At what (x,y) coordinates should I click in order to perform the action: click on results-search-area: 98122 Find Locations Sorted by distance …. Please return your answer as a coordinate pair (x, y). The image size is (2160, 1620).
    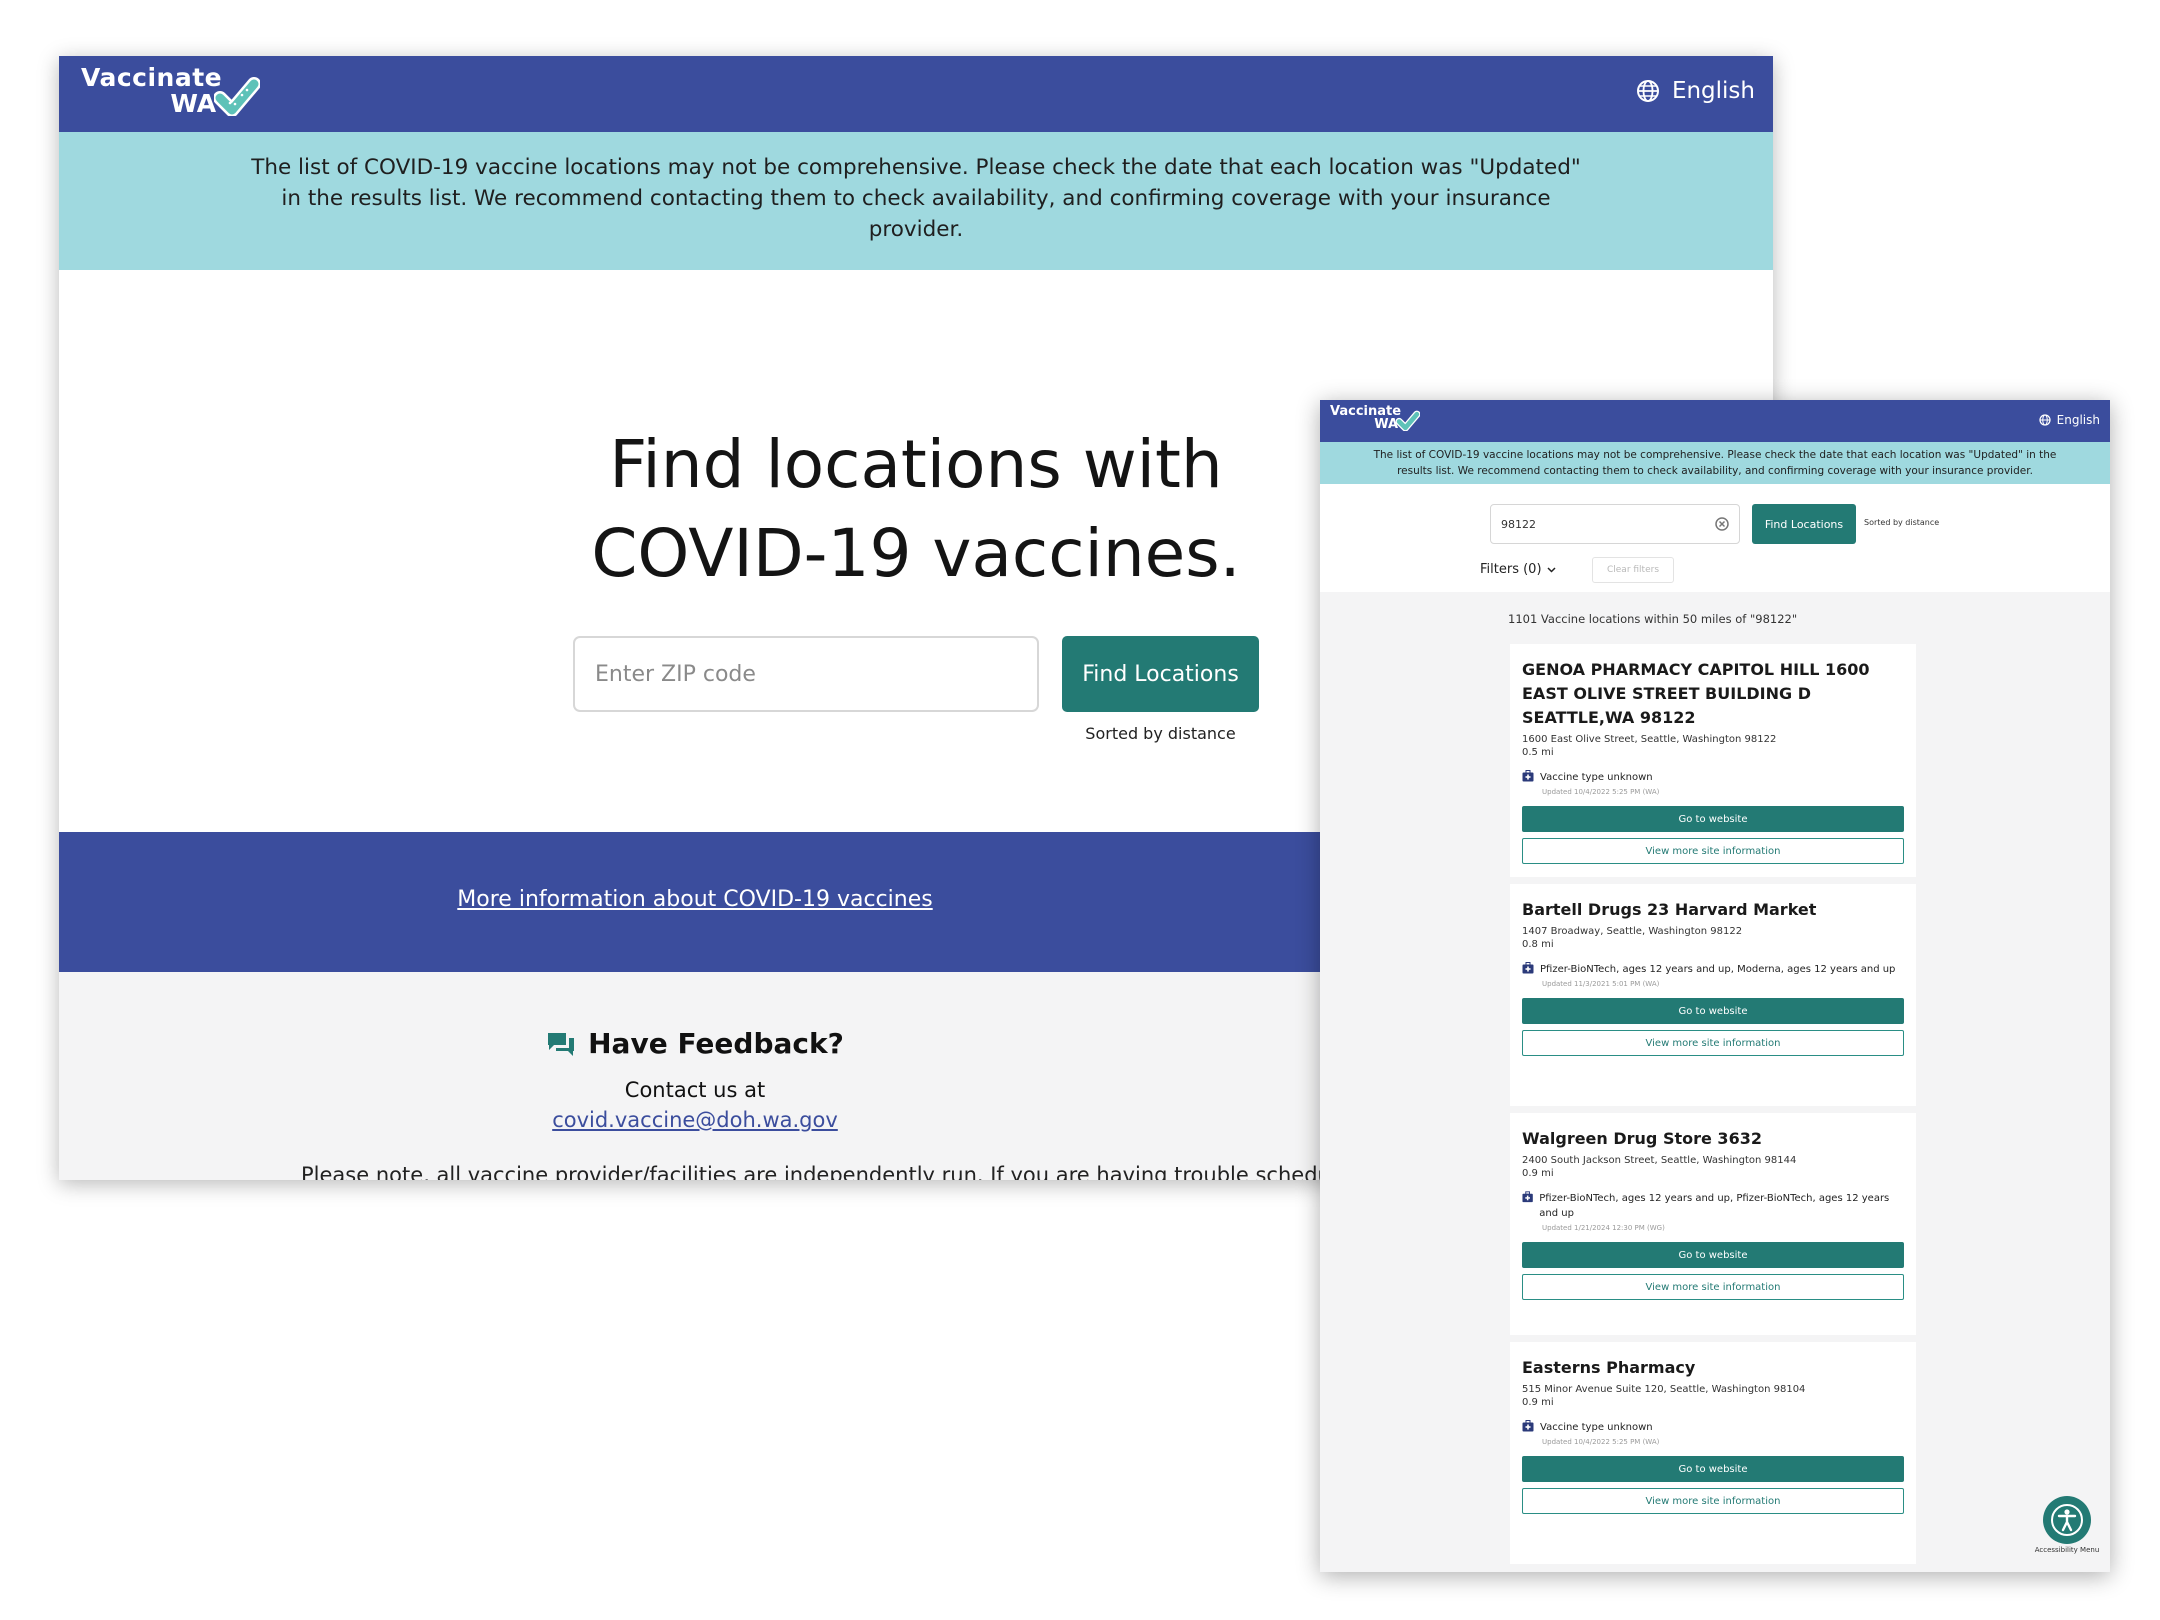
    Looking at the image, I should click on (1715, 538).